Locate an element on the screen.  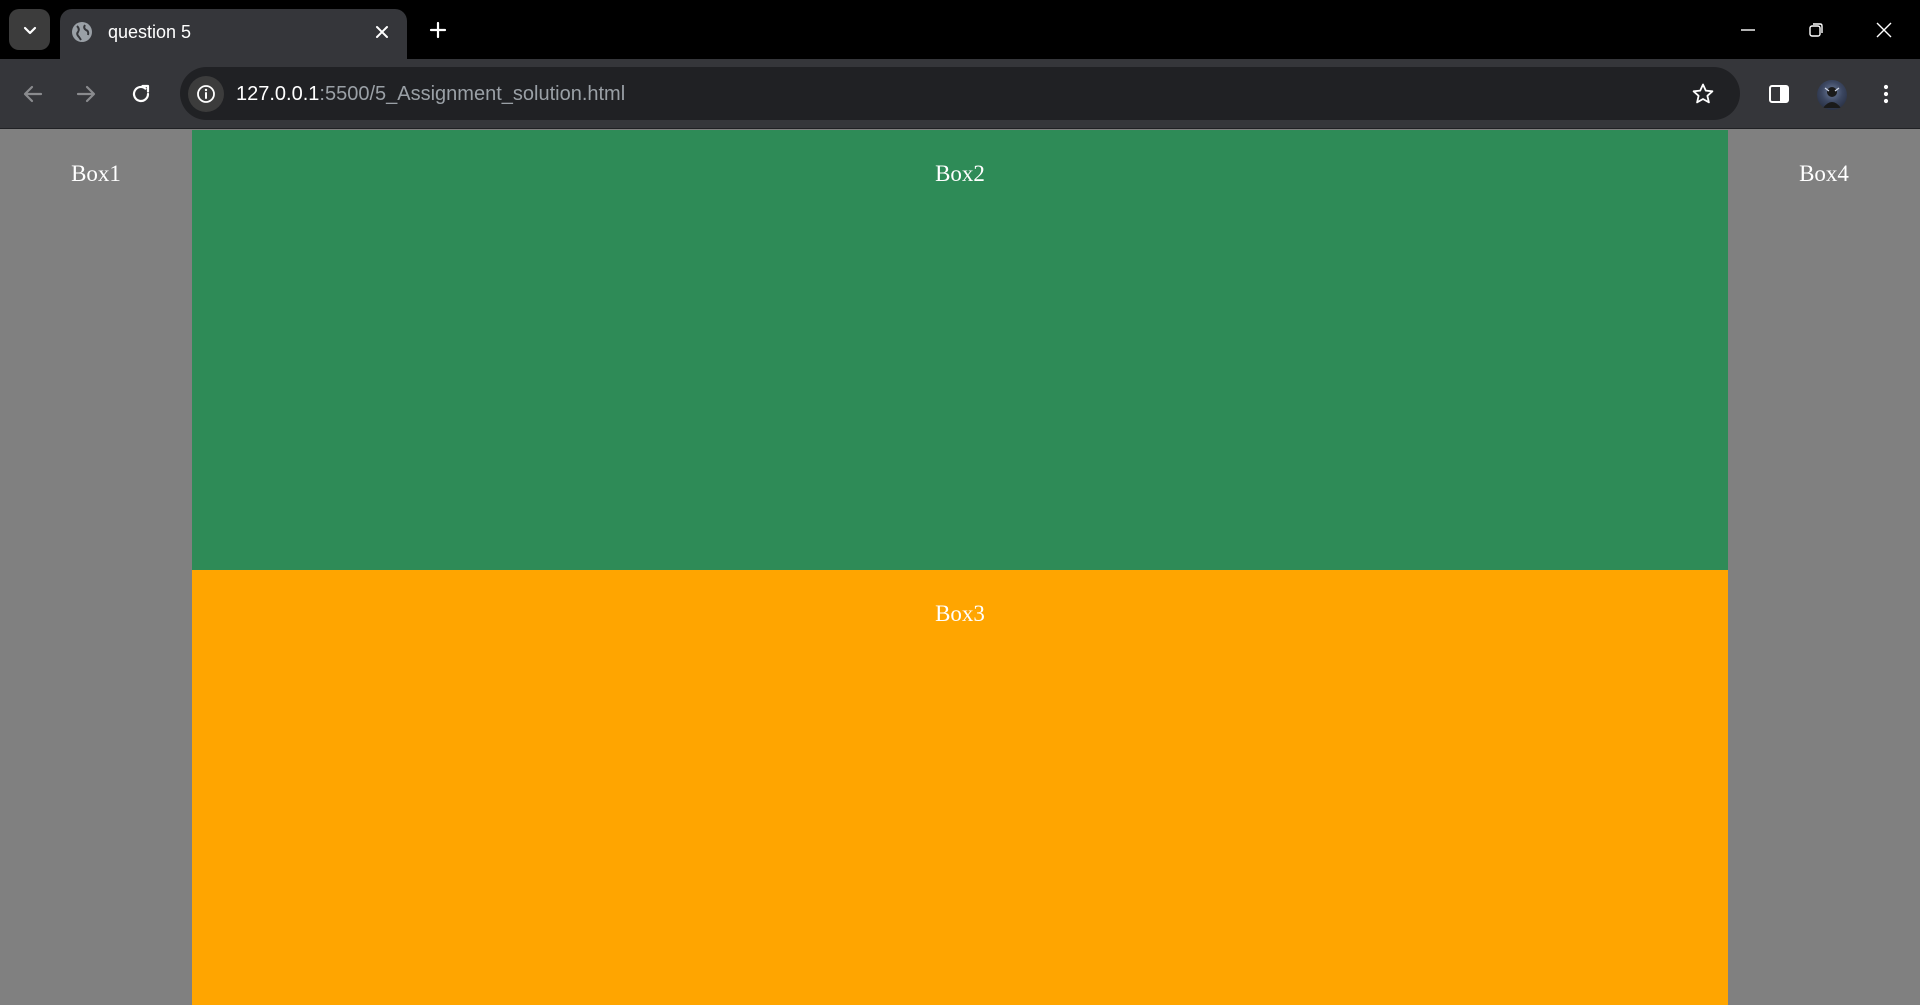
box3-label: Box3 is located at coordinates (960, 613).